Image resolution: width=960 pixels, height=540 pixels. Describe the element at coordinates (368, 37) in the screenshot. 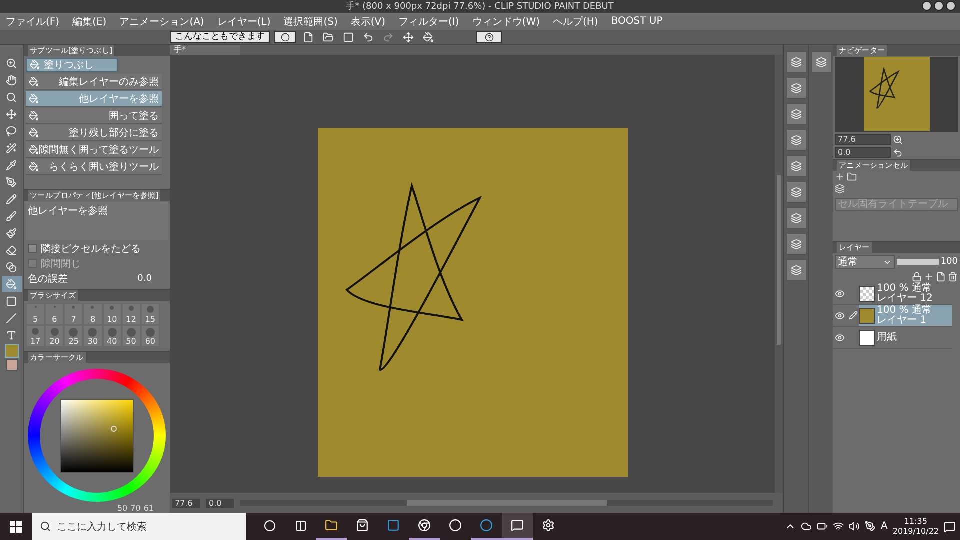

I see `undo-icon` at that location.